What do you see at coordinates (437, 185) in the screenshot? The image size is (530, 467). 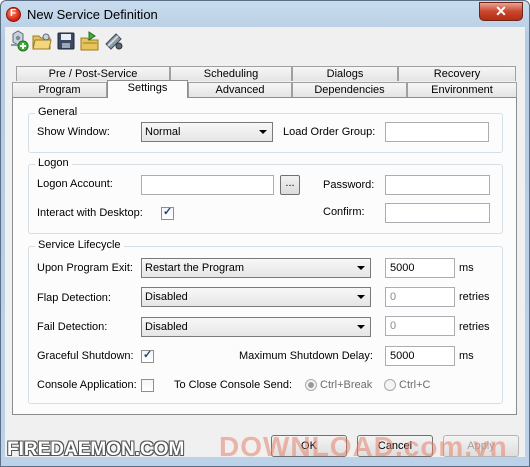 I see `password-input` at bounding box center [437, 185].